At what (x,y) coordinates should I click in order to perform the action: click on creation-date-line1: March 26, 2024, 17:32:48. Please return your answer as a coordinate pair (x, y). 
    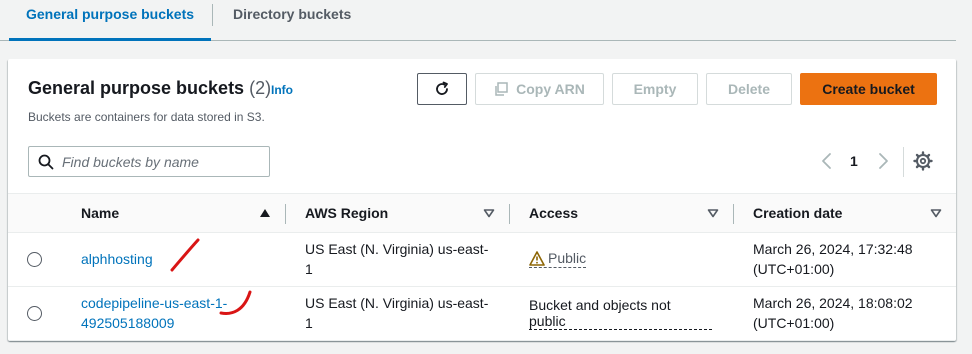
    Looking at the image, I should click on (833, 249).